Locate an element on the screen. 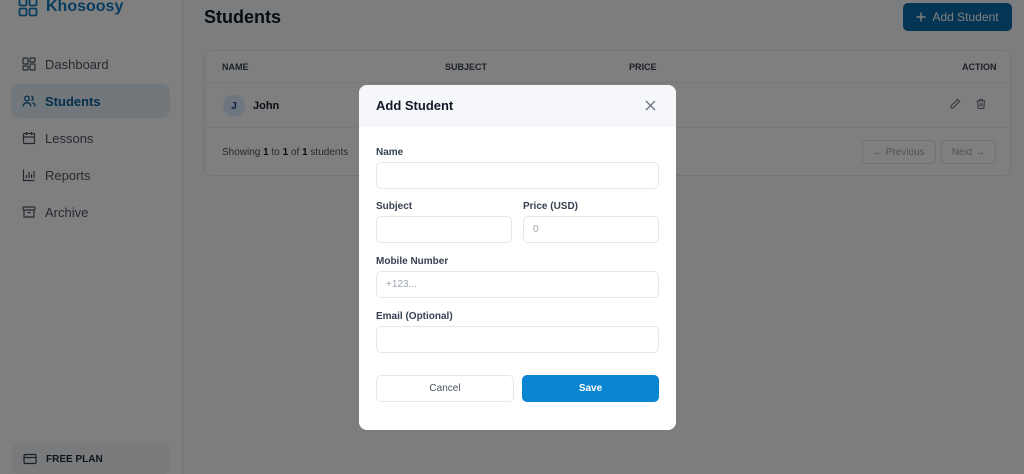 Image resolution: width=1024 pixels, height=474 pixels. cancel-button: Cancel is located at coordinates (445, 388).